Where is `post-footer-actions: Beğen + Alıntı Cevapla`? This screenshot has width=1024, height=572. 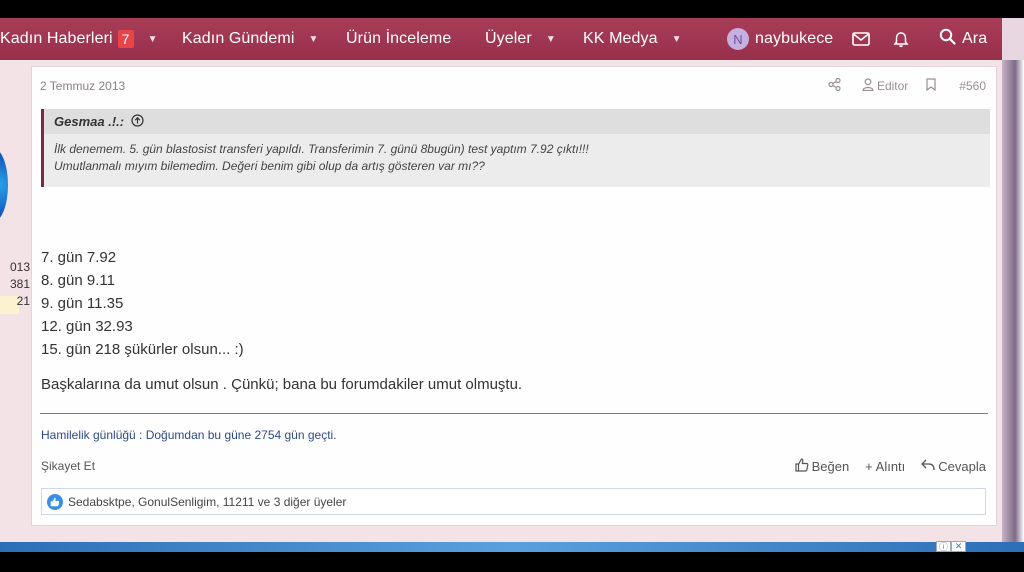 post-footer-actions: Beğen + Alıntı Cevapla is located at coordinates (882, 466).